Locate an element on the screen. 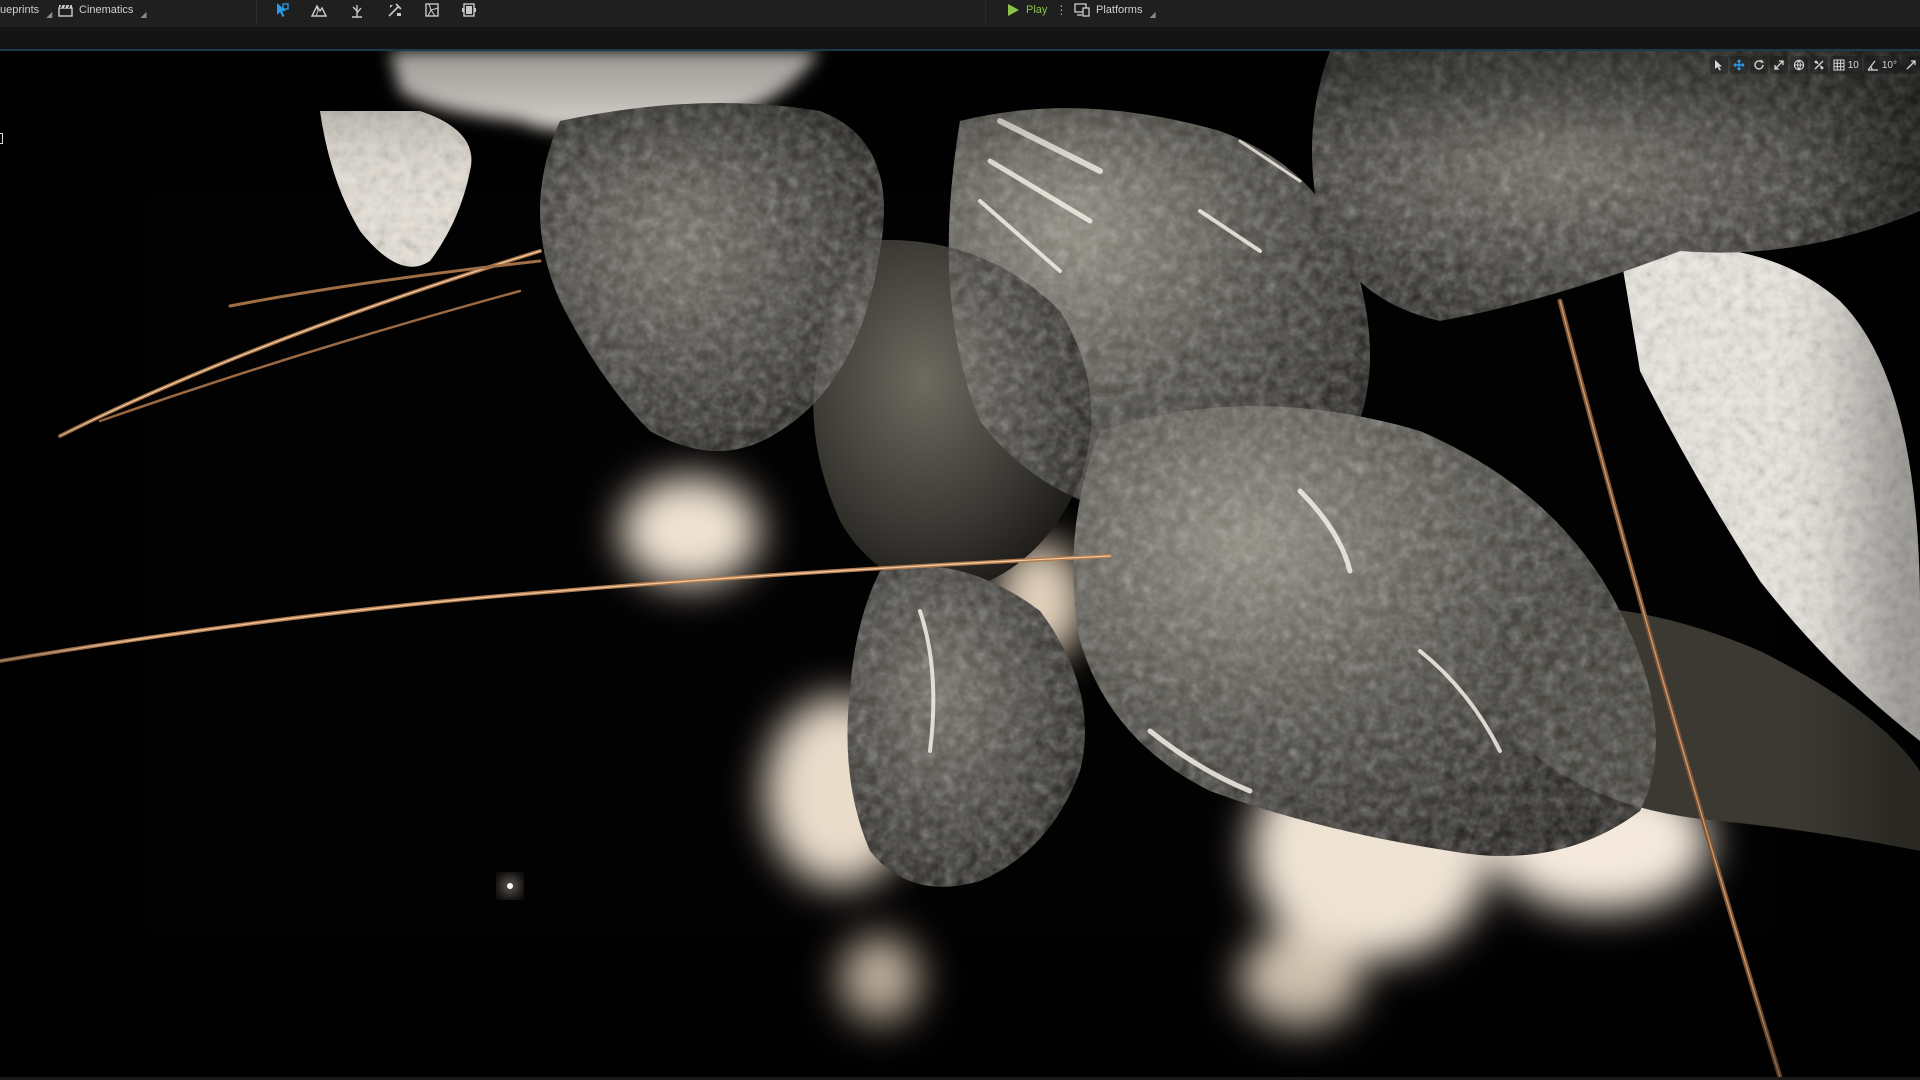 The height and width of the screenshot is (1080, 1920). surface-snap-button is located at coordinates (1818, 65).